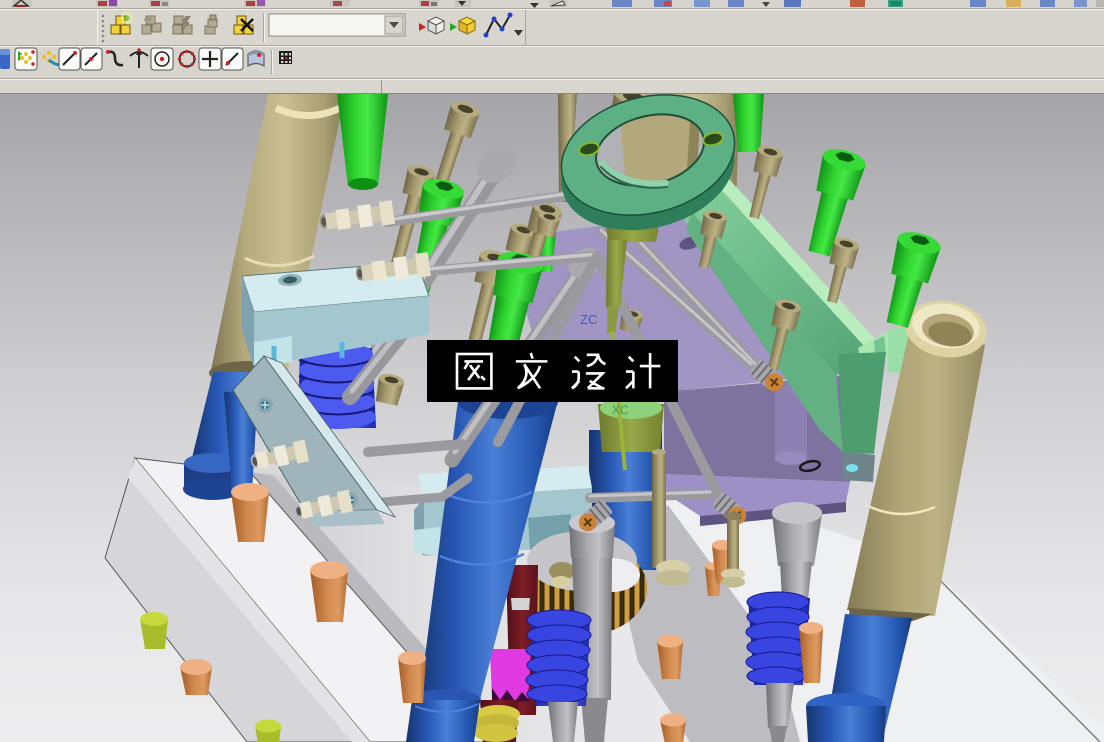 Image resolution: width=1104 pixels, height=742 pixels. I want to click on svg-text: ZC, so click(588, 319).